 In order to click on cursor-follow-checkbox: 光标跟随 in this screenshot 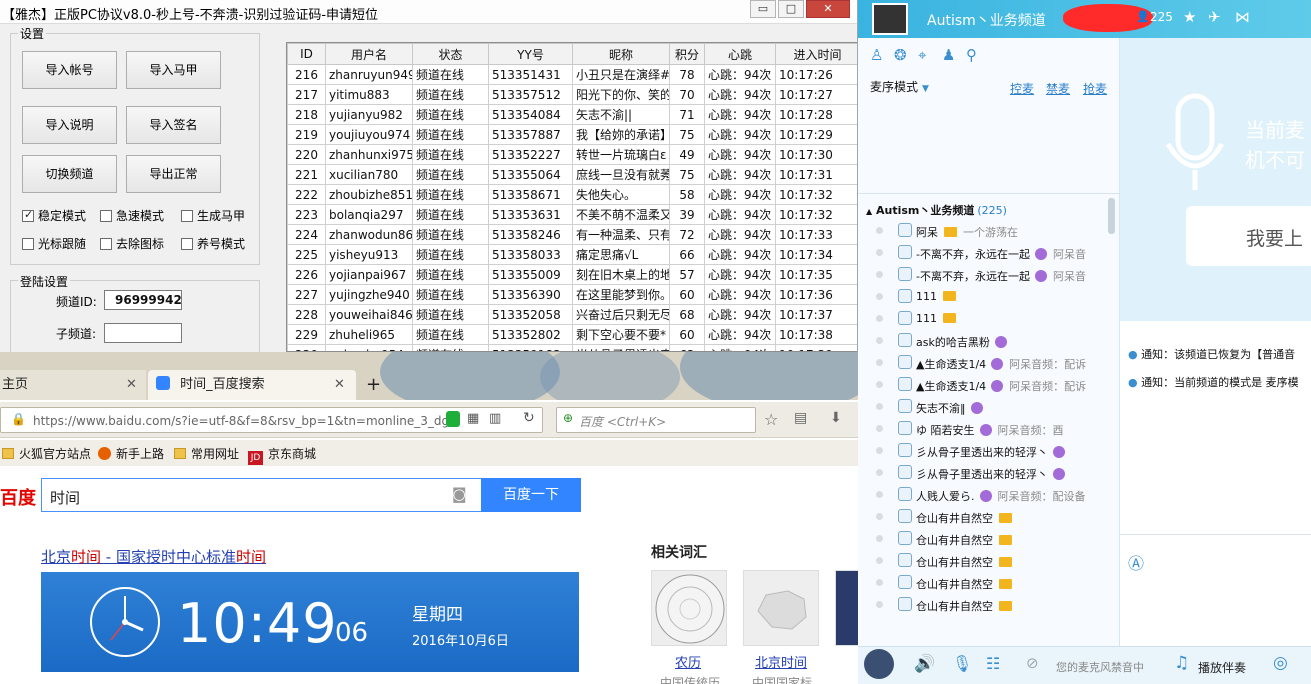, I will do `click(54, 243)`.